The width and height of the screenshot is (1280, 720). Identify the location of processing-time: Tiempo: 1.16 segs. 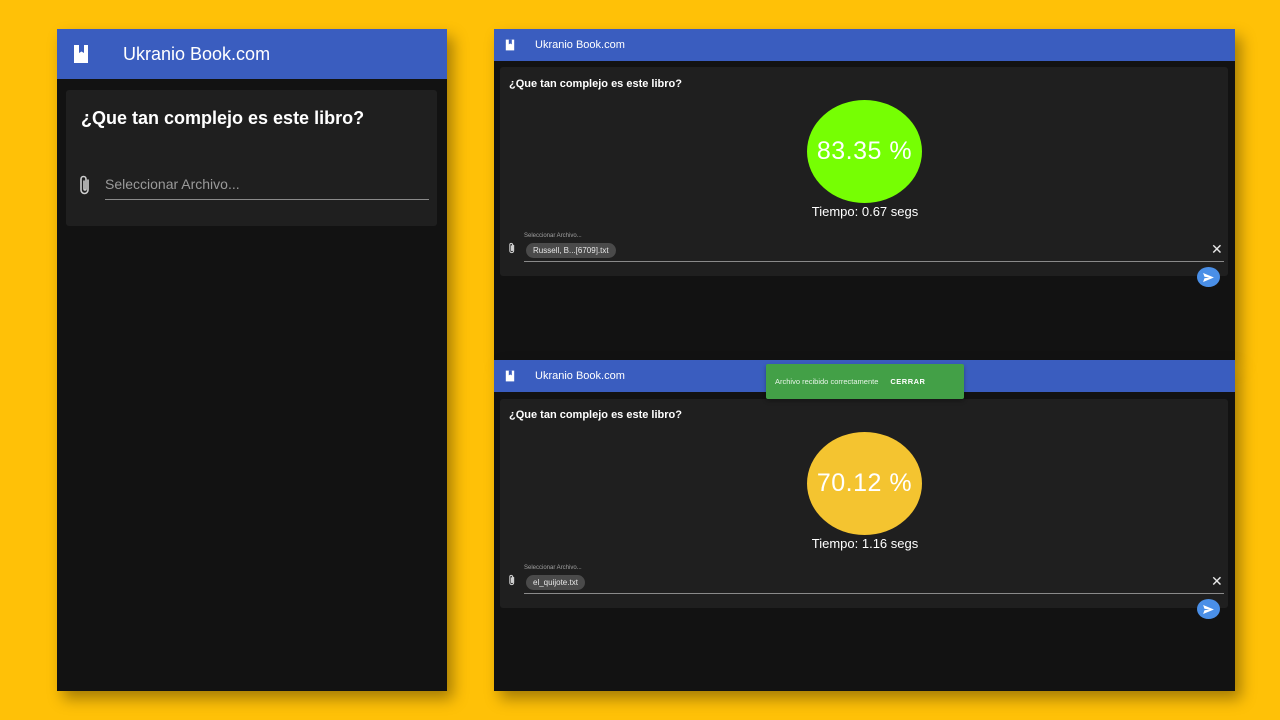
(865, 543).